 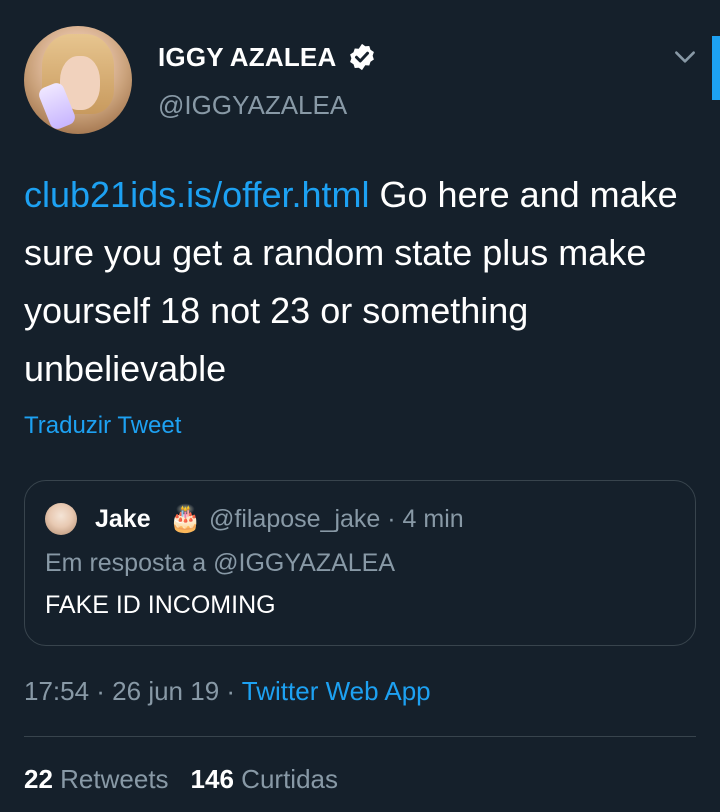 What do you see at coordinates (123, 519) in the screenshot?
I see `quoted-author-name: Jake` at bounding box center [123, 519].